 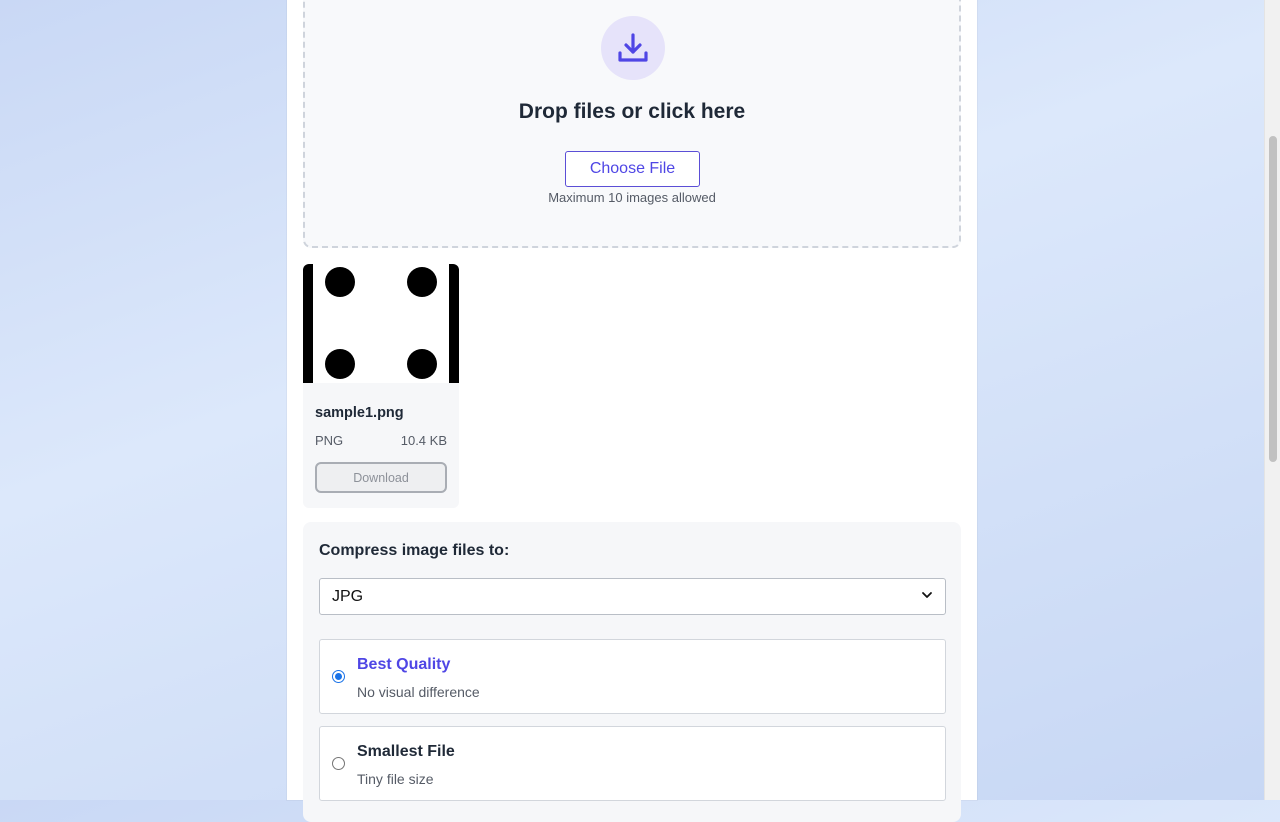 I want to click on radio-best-quality, so click(x=338, y=676).